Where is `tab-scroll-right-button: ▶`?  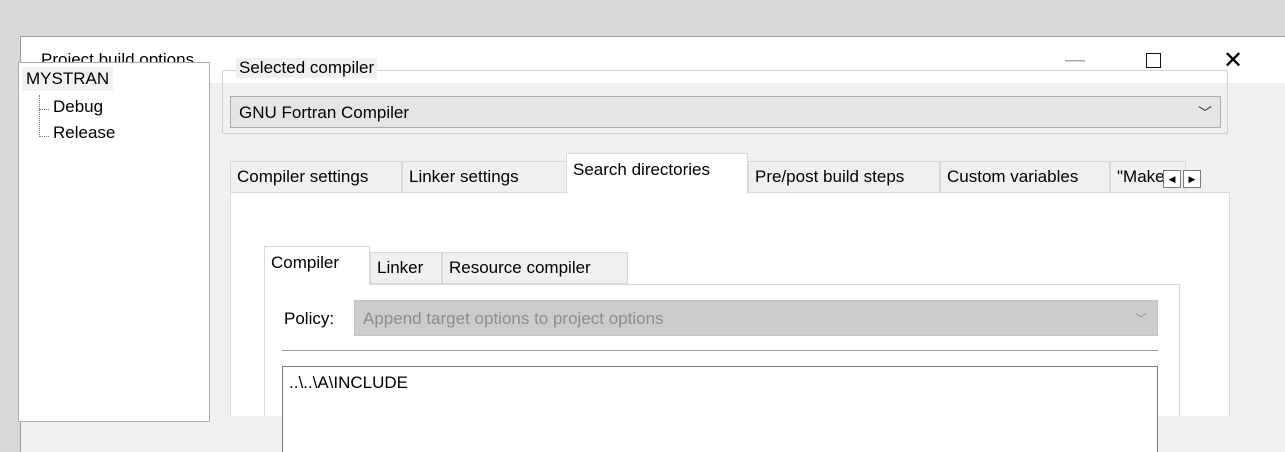
tab-scroll-right-button: ▶ is located at coordinates (1192, 179).